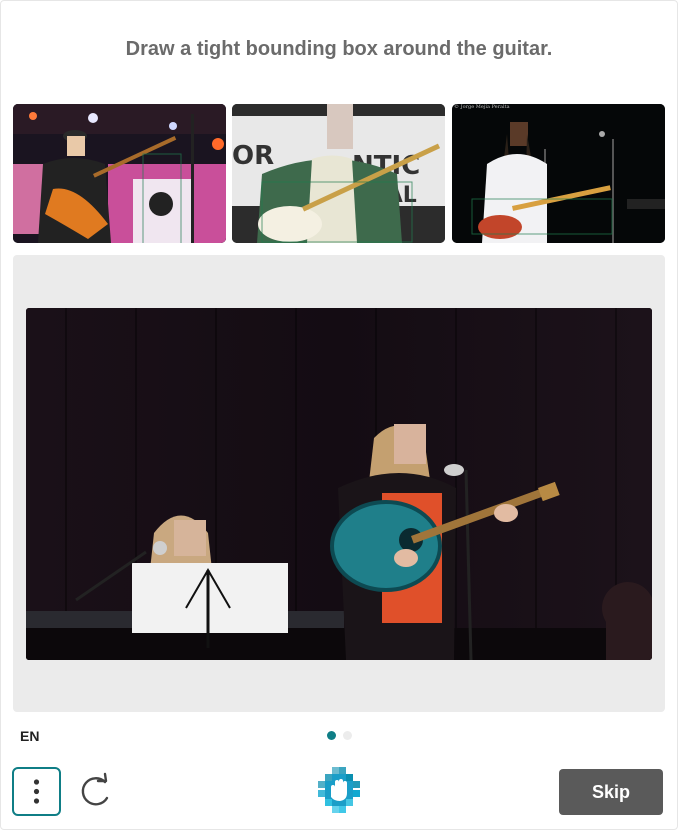  I want to click on menu-button, so click(36, 791).